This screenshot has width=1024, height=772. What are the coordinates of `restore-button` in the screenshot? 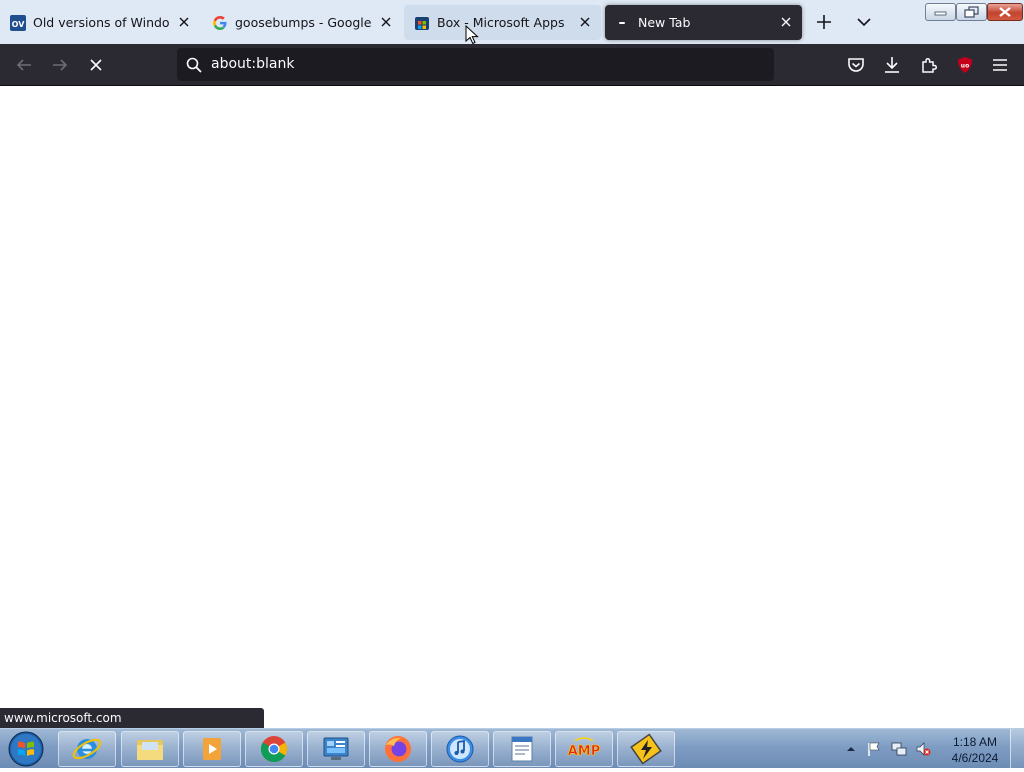 It's located at (971, 12).